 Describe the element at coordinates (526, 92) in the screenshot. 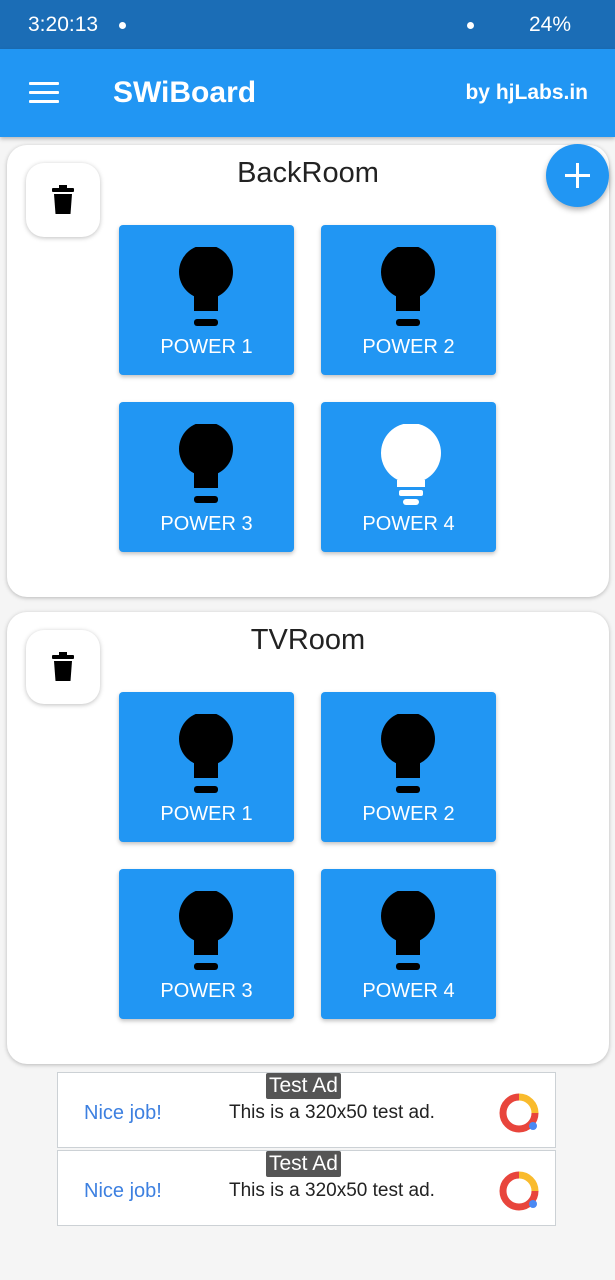

I see `app-byline: by hjLabs.in` at that location.